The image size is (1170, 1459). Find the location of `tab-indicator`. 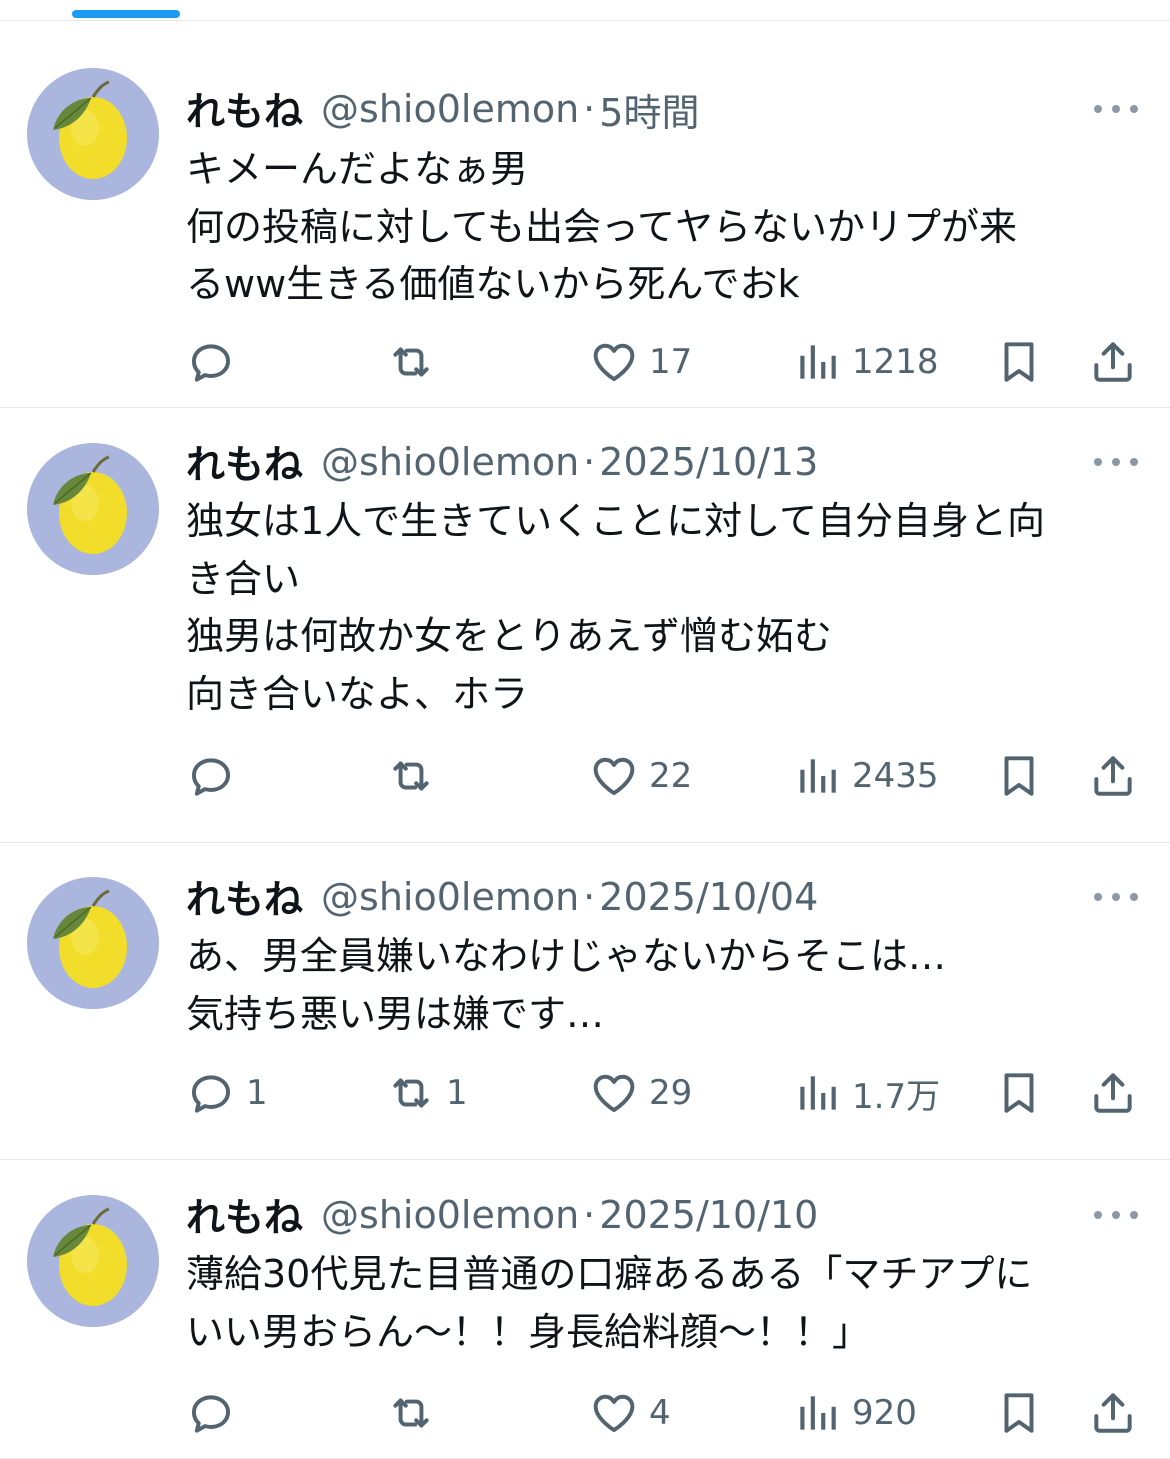

tab-indicator is located at coordinates (126, 14).